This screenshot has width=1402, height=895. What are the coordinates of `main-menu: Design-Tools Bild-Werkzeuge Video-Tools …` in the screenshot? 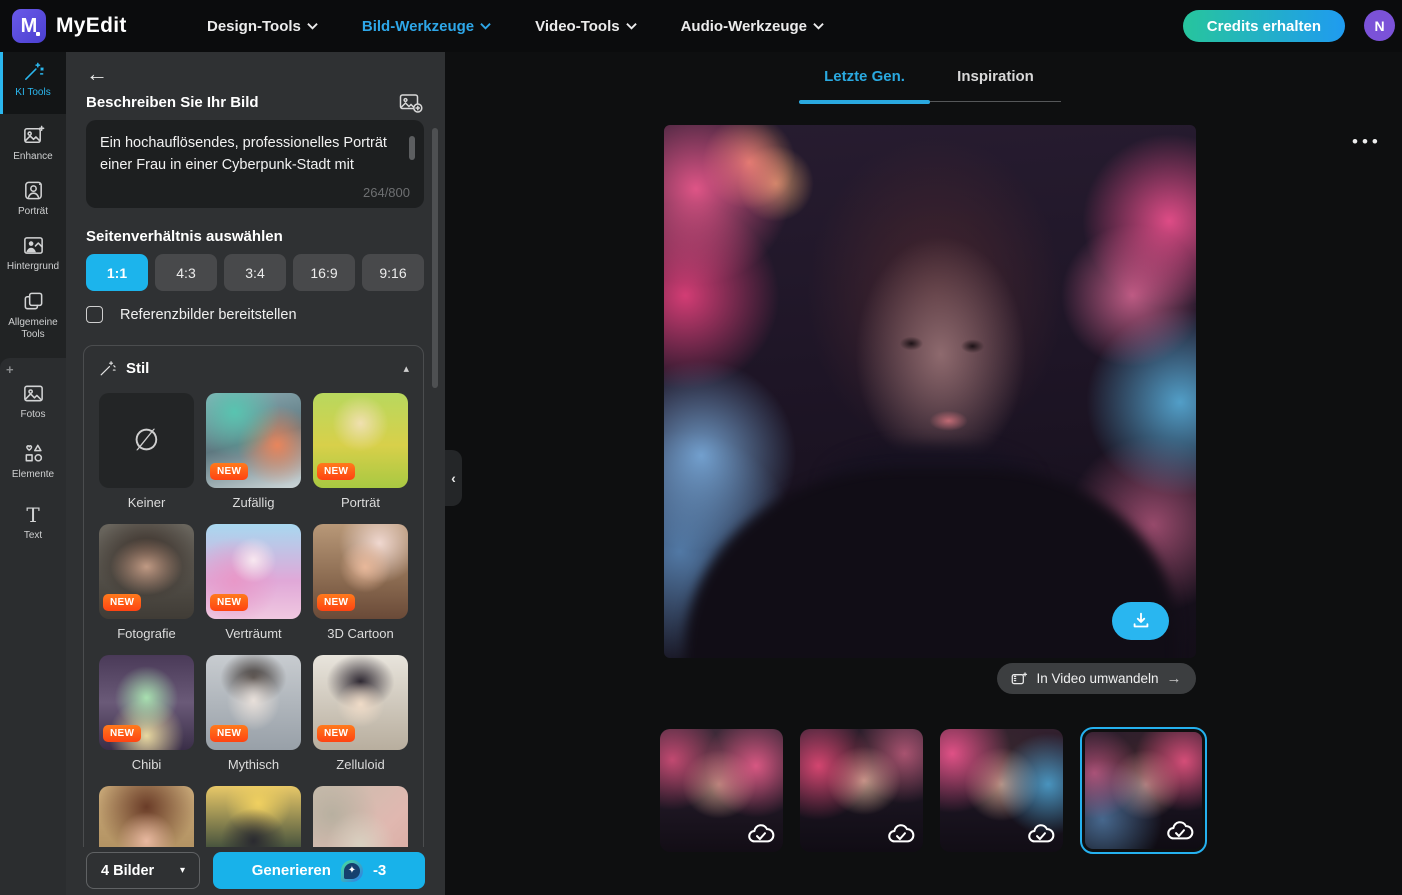 It's located at (515, 26).